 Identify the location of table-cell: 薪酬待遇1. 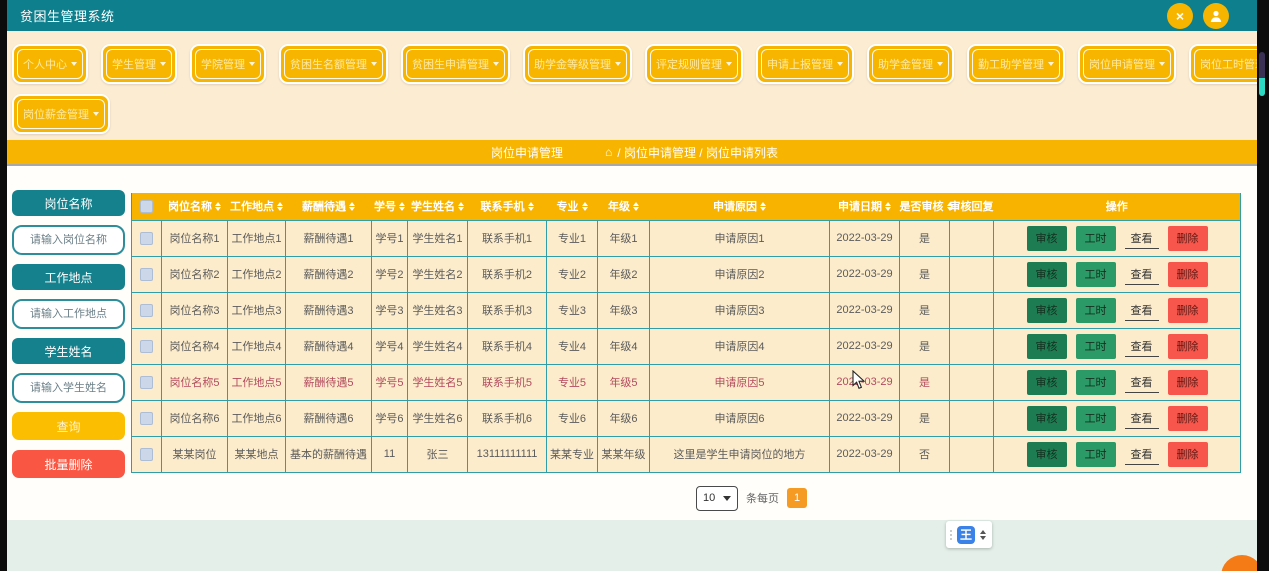
(328, 238).